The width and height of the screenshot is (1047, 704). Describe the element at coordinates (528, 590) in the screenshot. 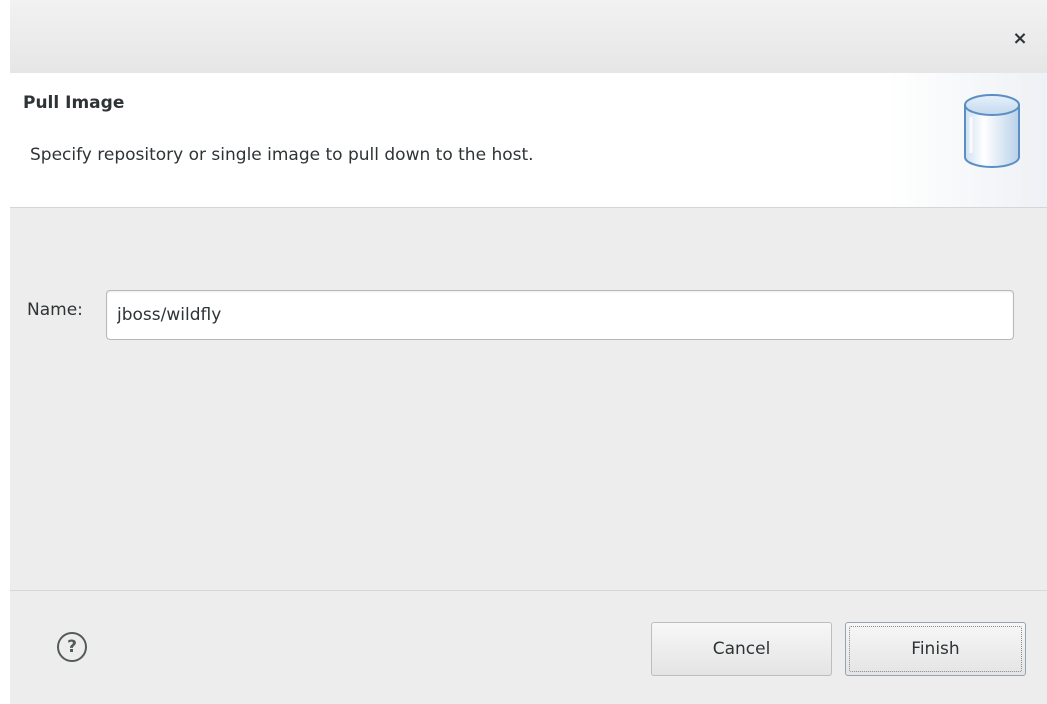

I see `footer-divider` at that location.